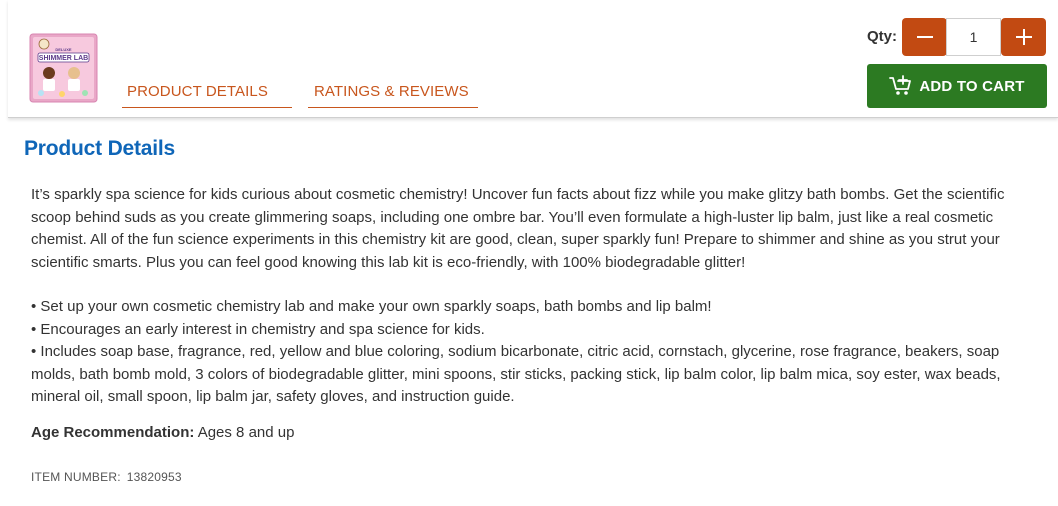  Describe the element at coordinates (901, 86) in the screenshot. I see `cart-plus-icon` at that location.